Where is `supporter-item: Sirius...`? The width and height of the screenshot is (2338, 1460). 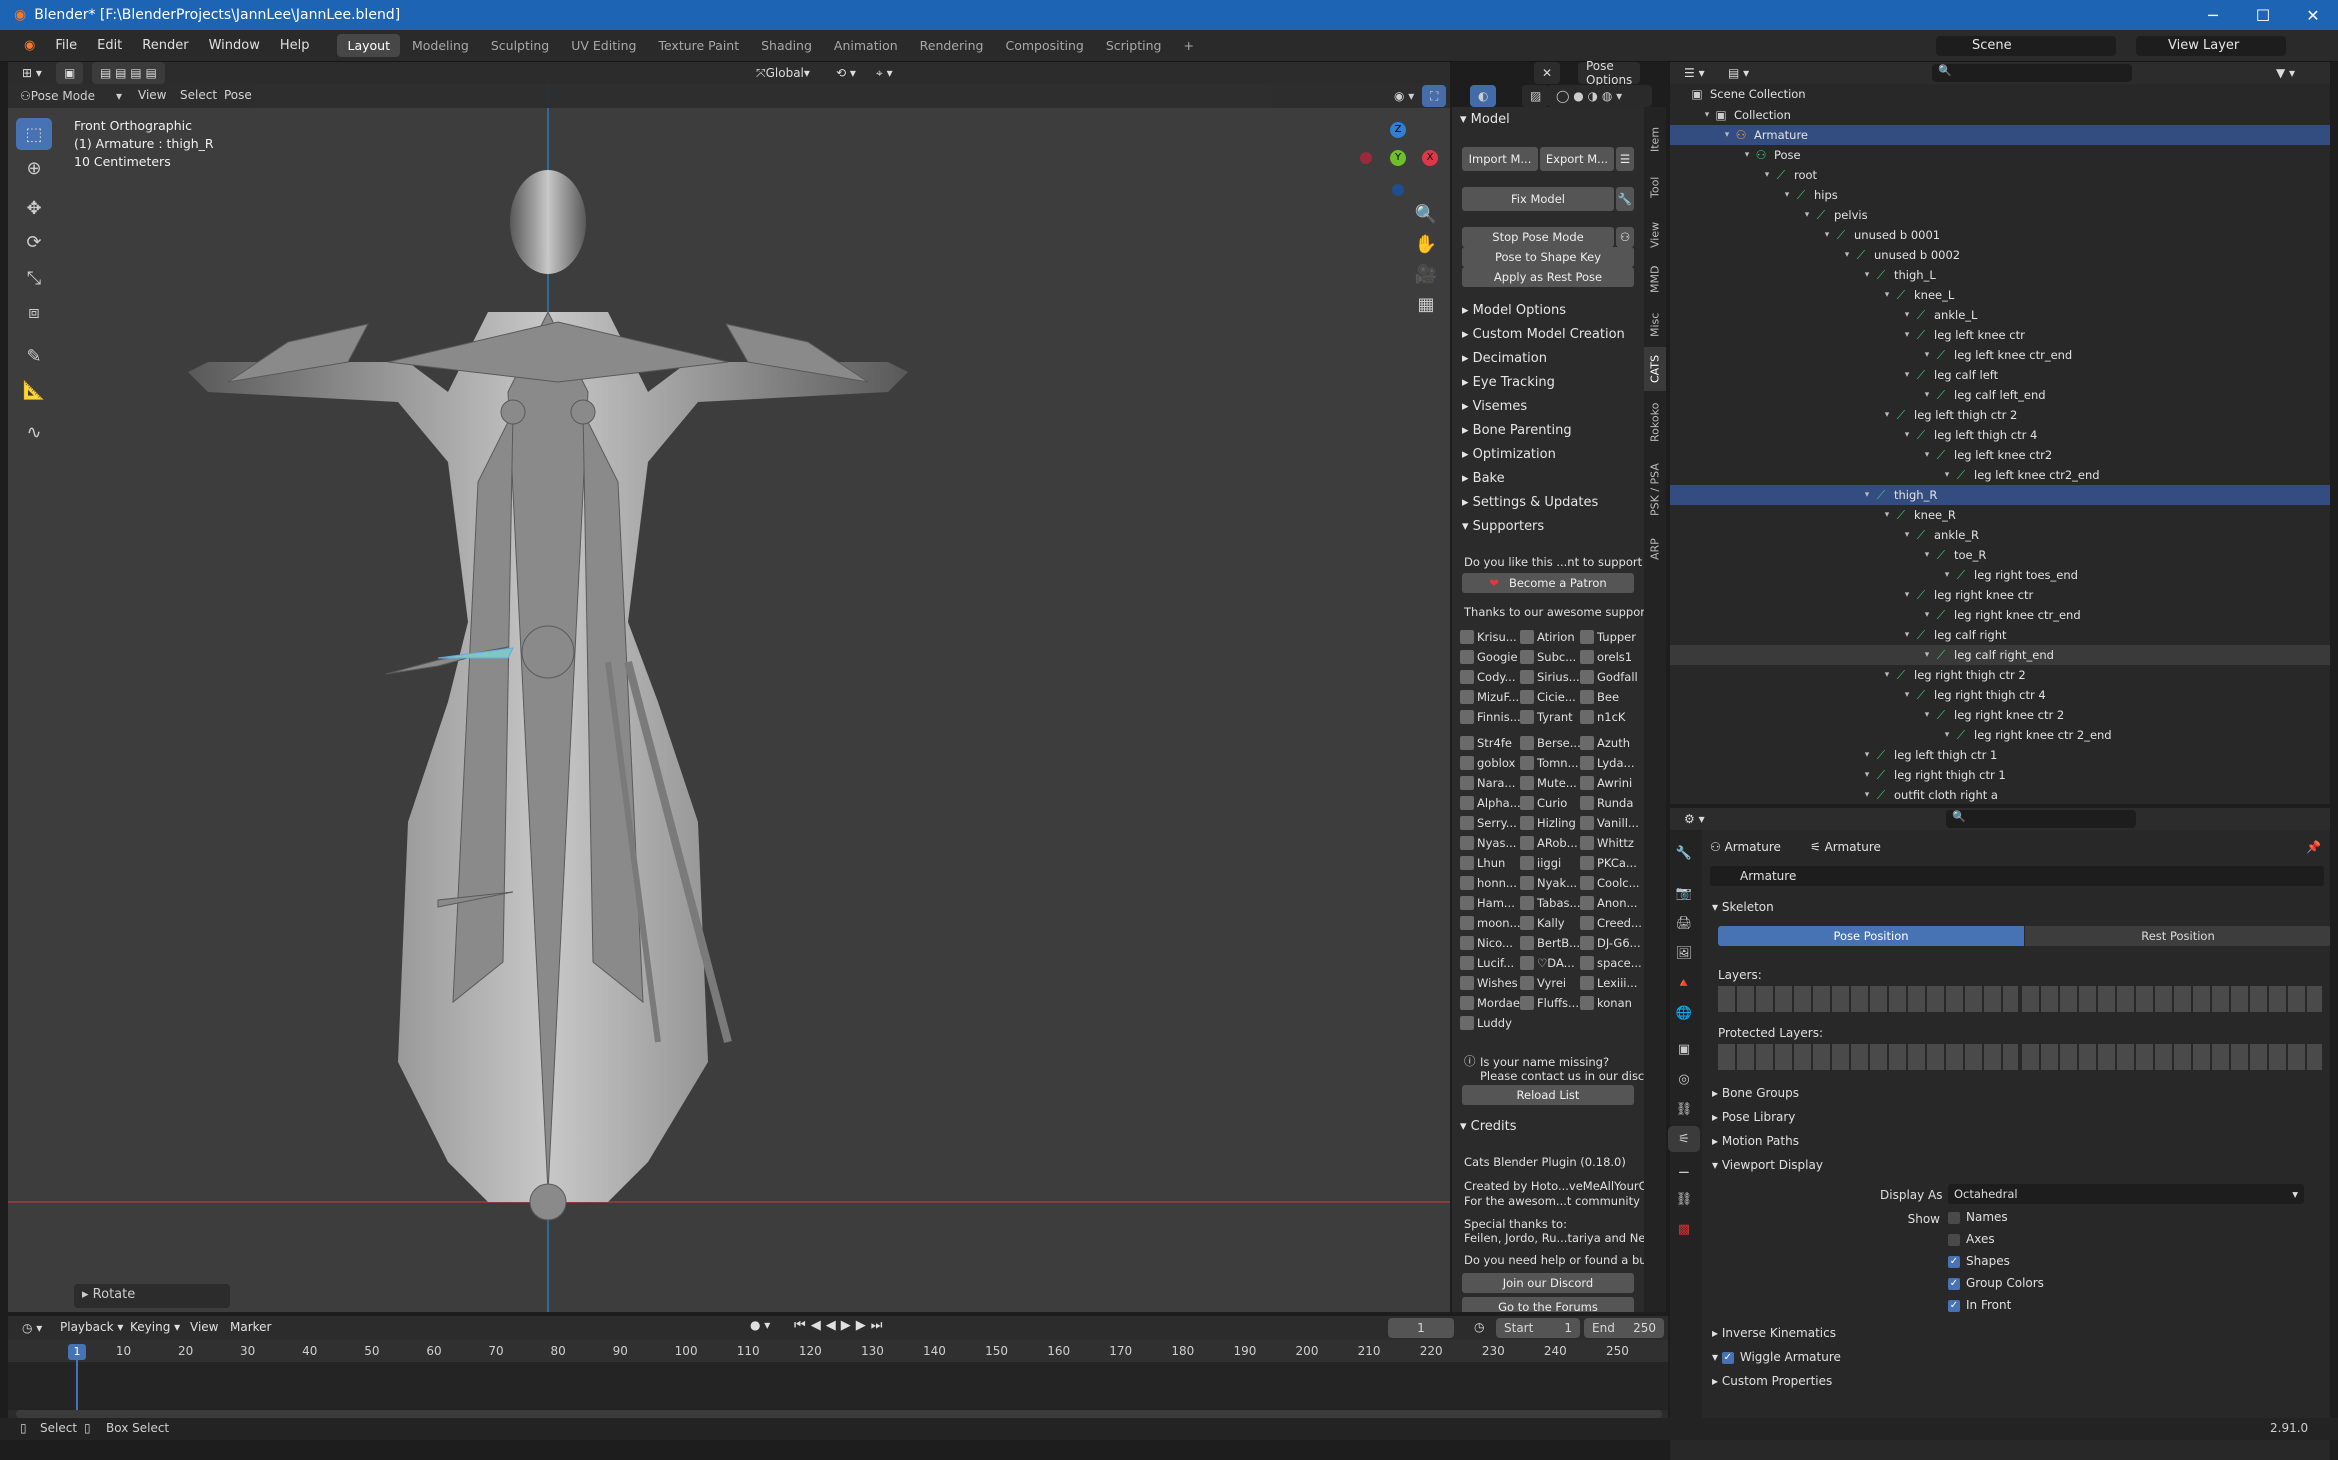 supporter-item: Sirius... is located at coordinates (1550, 677).